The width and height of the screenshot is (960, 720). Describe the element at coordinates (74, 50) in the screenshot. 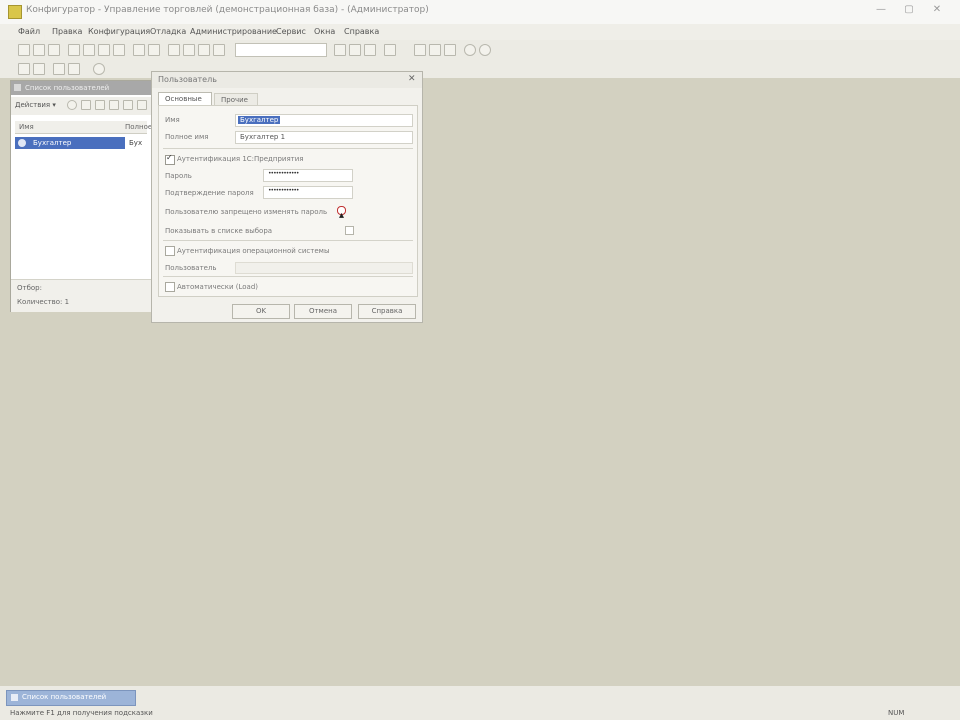

I see `cut-icon` at that location.